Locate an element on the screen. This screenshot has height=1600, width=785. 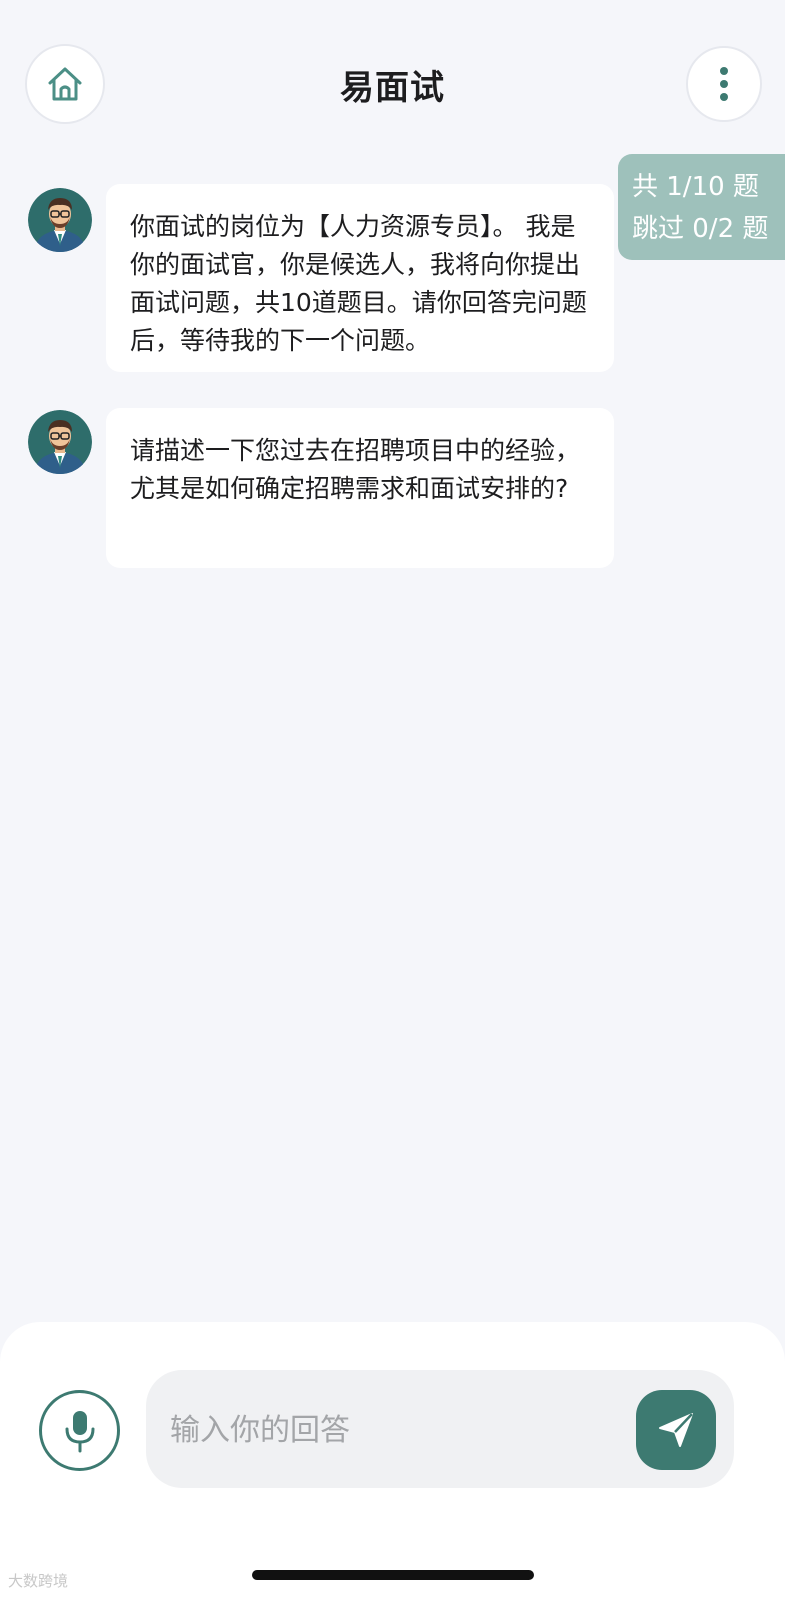
page-title: 易面试 is located at coordinates (392, 88).